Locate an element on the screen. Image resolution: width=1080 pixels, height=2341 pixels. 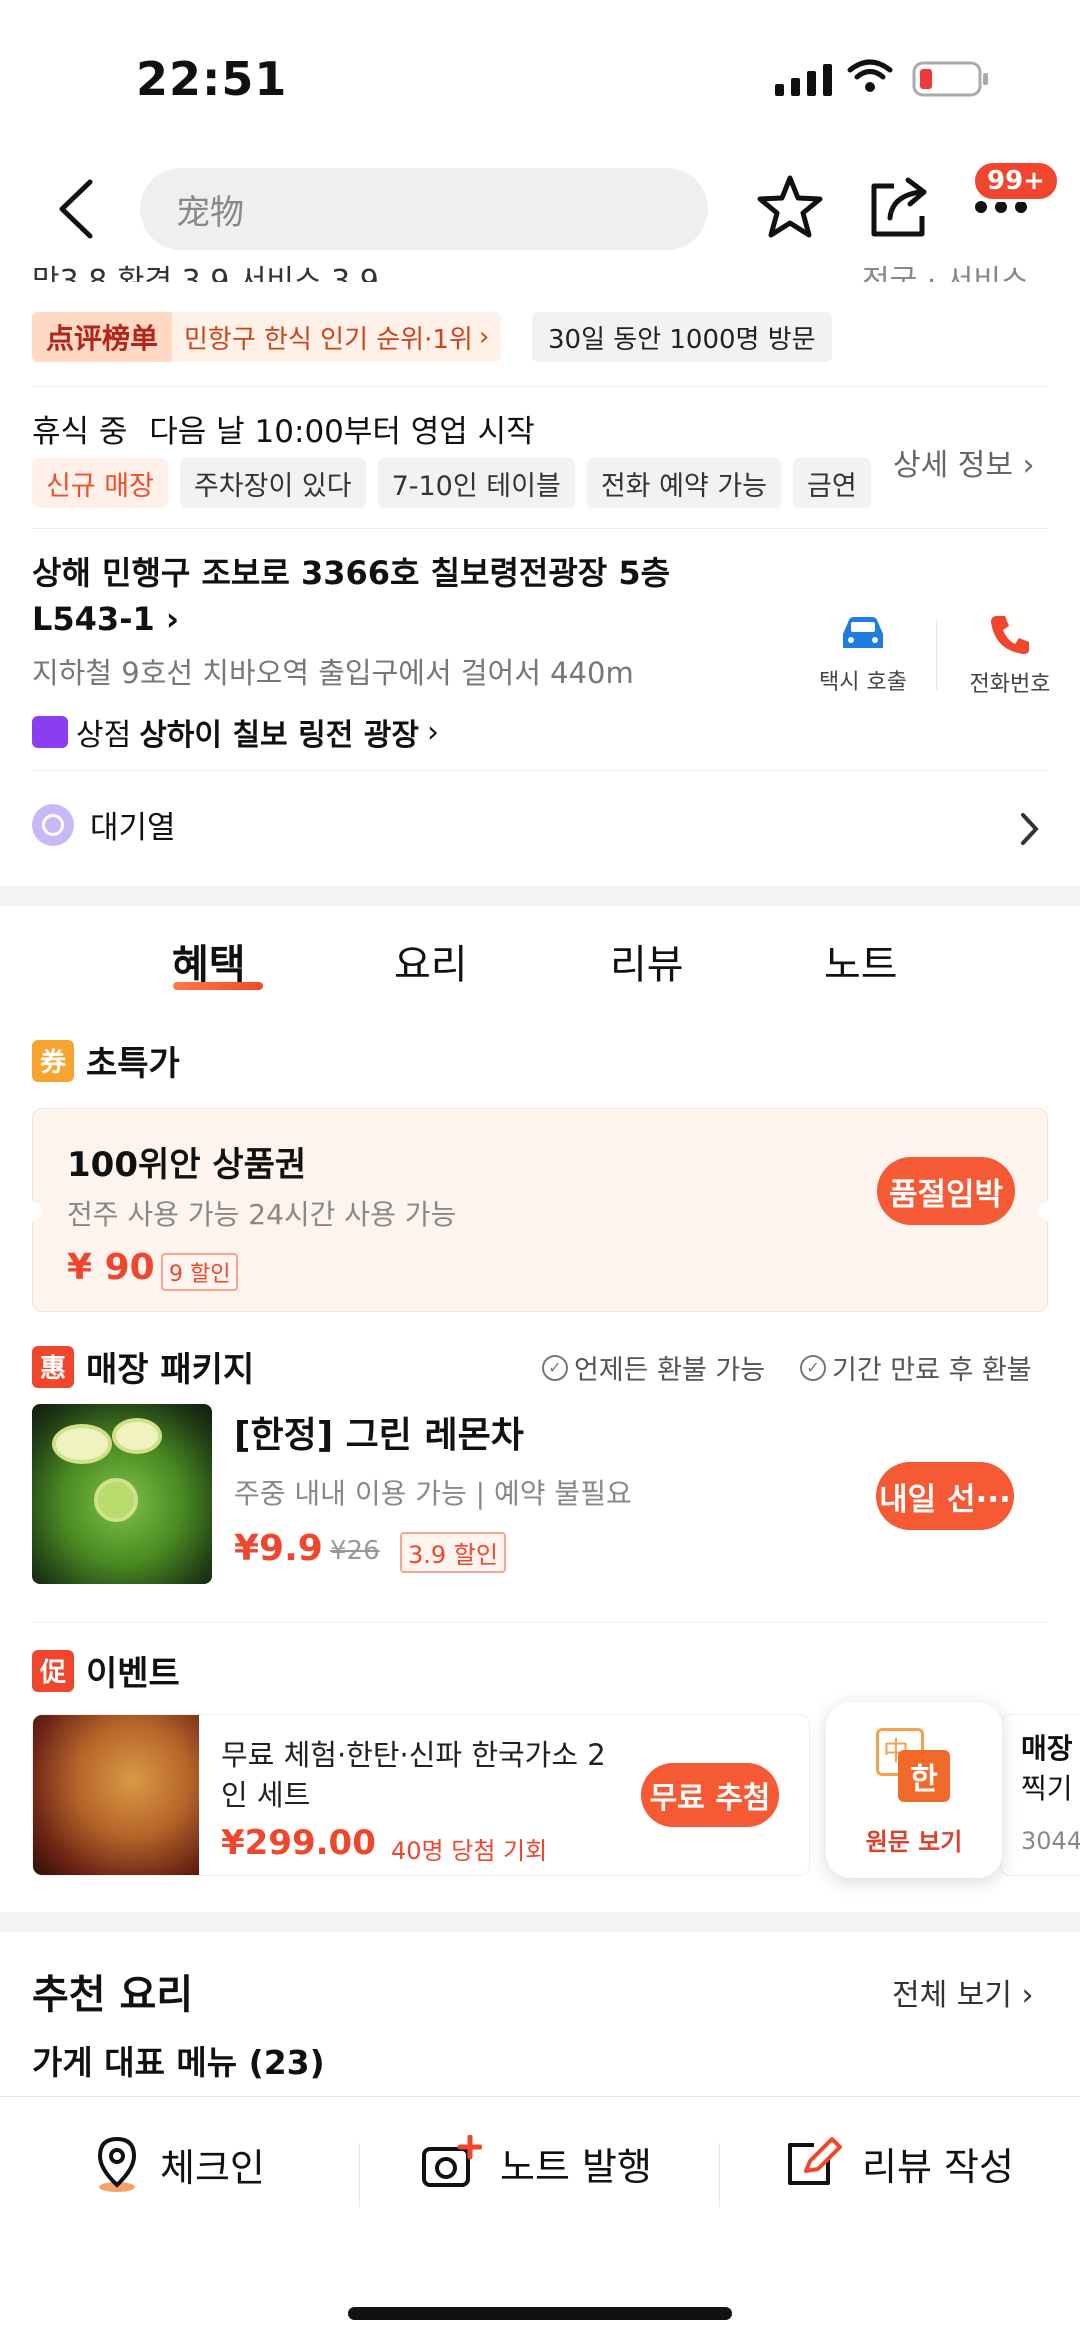
metro-info: 지하철 9호선 치바오역 출입구에서 걸어서 440m is located at coordinates (333, 673).